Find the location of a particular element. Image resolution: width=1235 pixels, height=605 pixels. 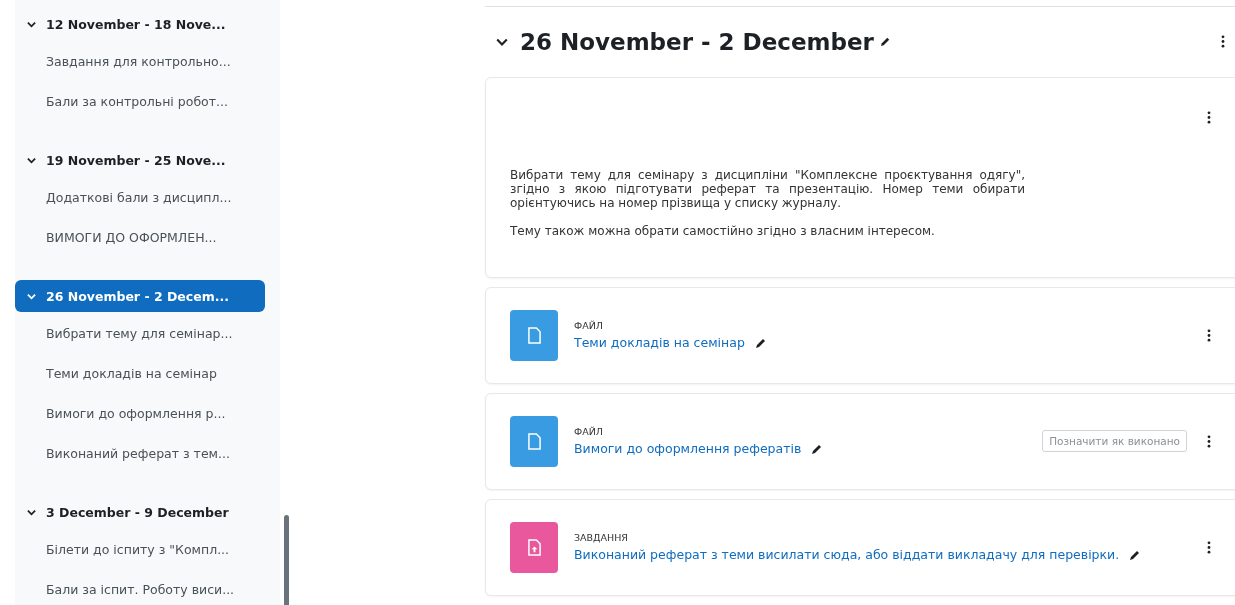

summary-text: Тему також можна обрати самостійно згідно з власним інтересом. is located at coordinates (723, 230).